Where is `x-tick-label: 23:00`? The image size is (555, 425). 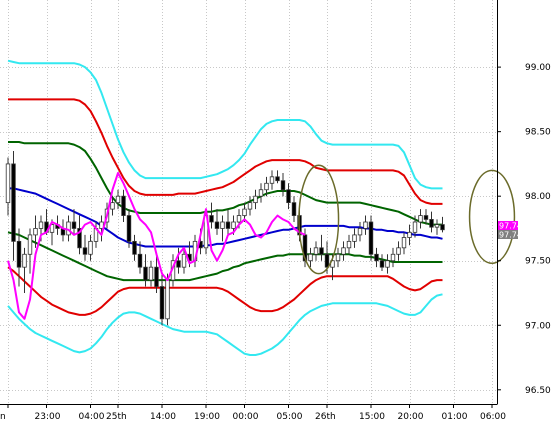 x-tick-label: 23:00 is located at coordinates (48, 417).